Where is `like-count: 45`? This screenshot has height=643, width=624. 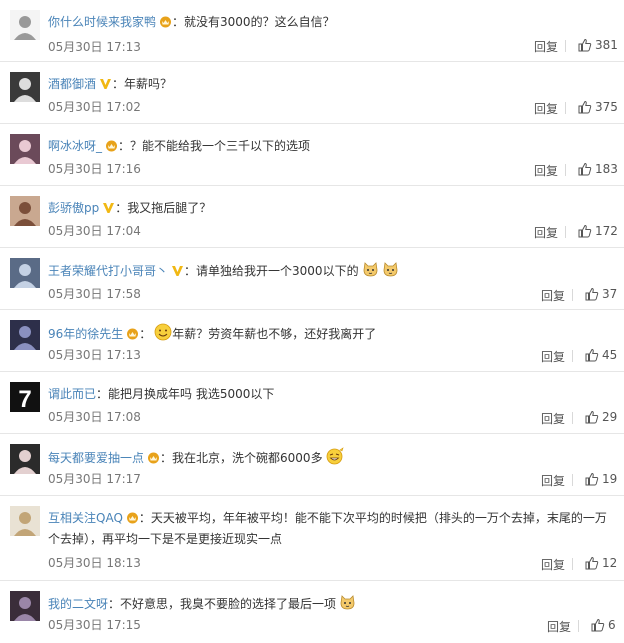
like-count: 45 is located at coordinates (610, 355).